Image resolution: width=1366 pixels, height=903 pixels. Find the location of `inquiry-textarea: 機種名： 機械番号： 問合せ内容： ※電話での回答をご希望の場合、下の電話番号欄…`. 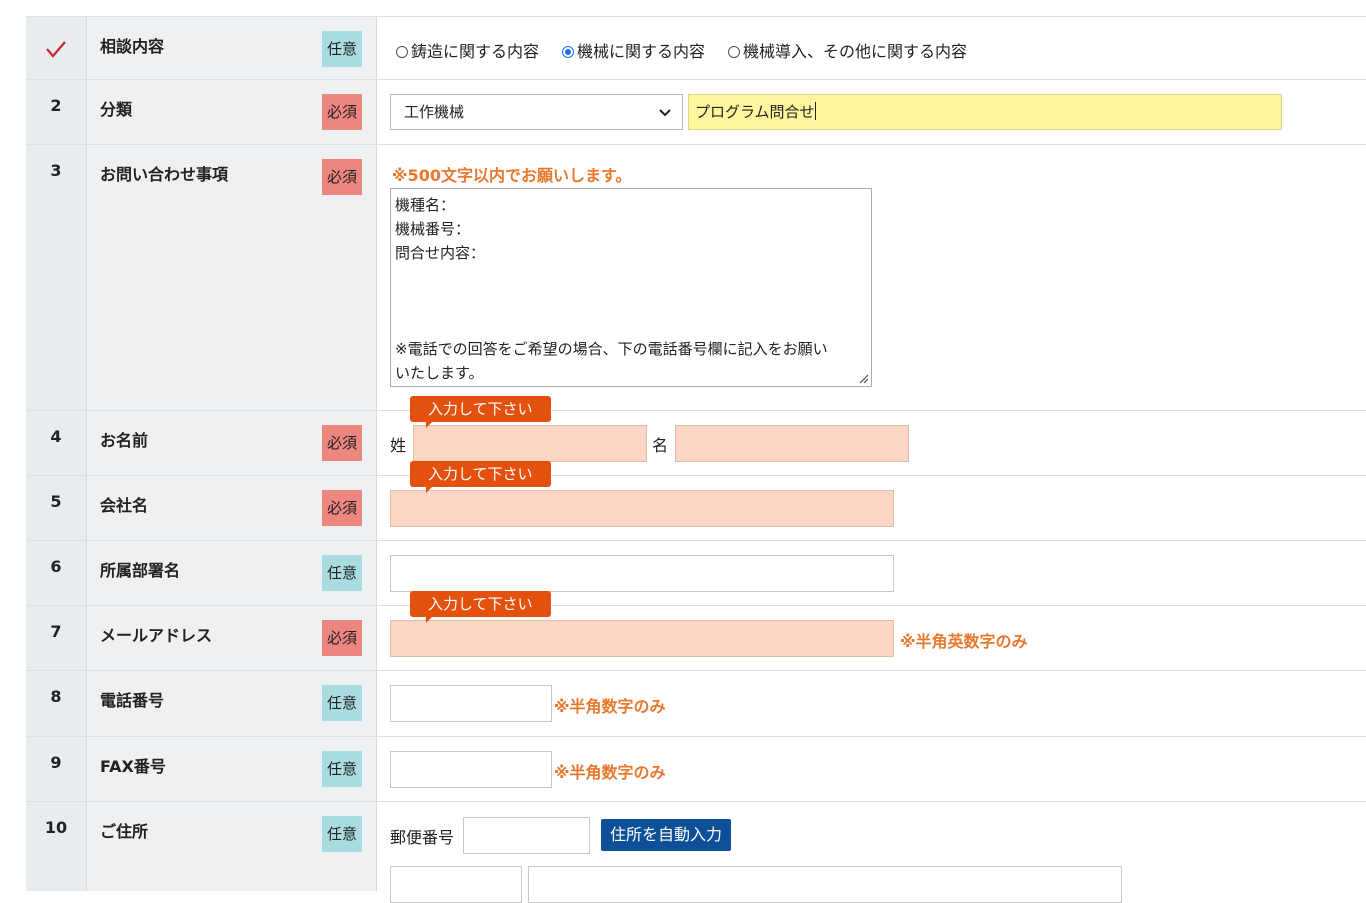

inquiry-textarea: 機種名： 機械番号： 問合せ内容： ※電話での回答をご希望の場合、下の電話番号欄… is located at coordinates (631, 287).